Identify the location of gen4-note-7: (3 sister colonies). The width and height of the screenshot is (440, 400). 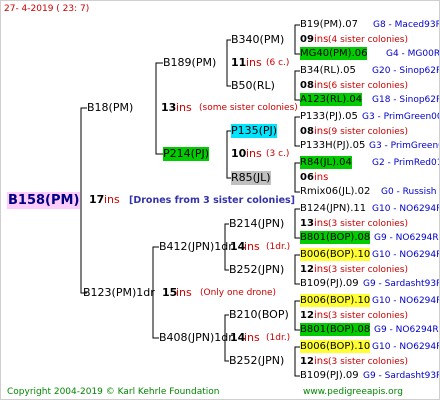
(368, 316).